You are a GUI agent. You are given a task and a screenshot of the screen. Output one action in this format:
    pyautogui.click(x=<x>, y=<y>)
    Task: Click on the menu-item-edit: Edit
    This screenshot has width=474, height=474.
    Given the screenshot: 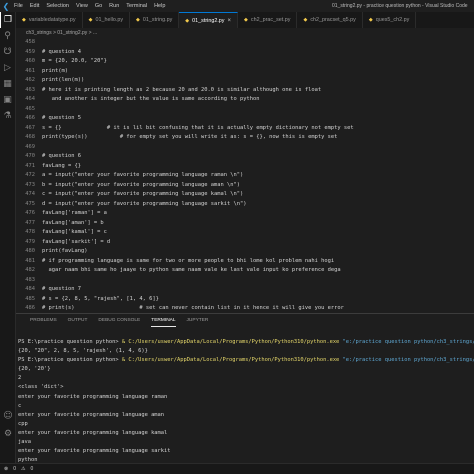 What is the action you would take?
    pyautogui.click(x=34, y=6)
    